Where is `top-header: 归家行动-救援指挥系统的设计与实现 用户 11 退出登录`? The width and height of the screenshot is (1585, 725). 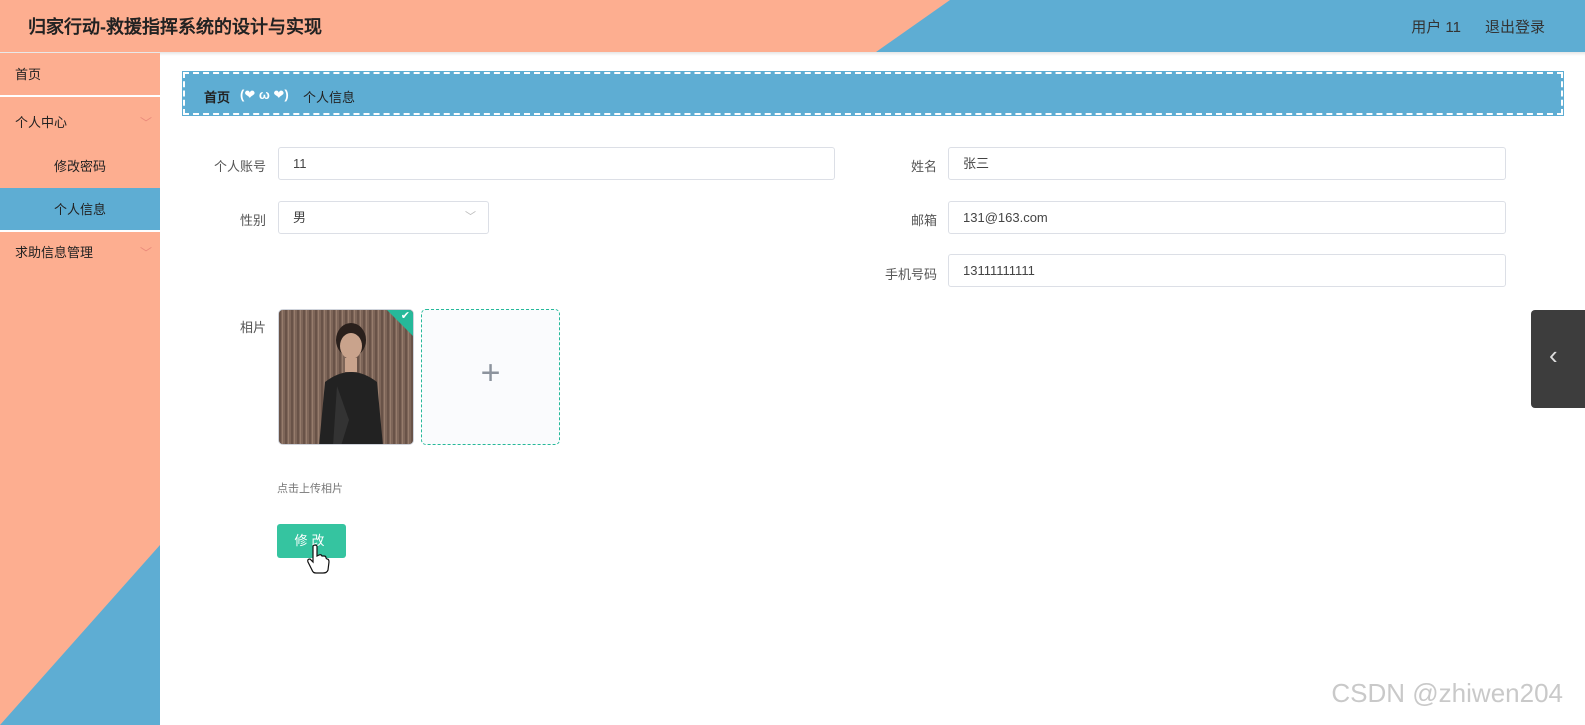 top-header: 归家行动-救援指挥系统的设计与实现 用户 11 退出登录 is located at coordinates (792, 26).